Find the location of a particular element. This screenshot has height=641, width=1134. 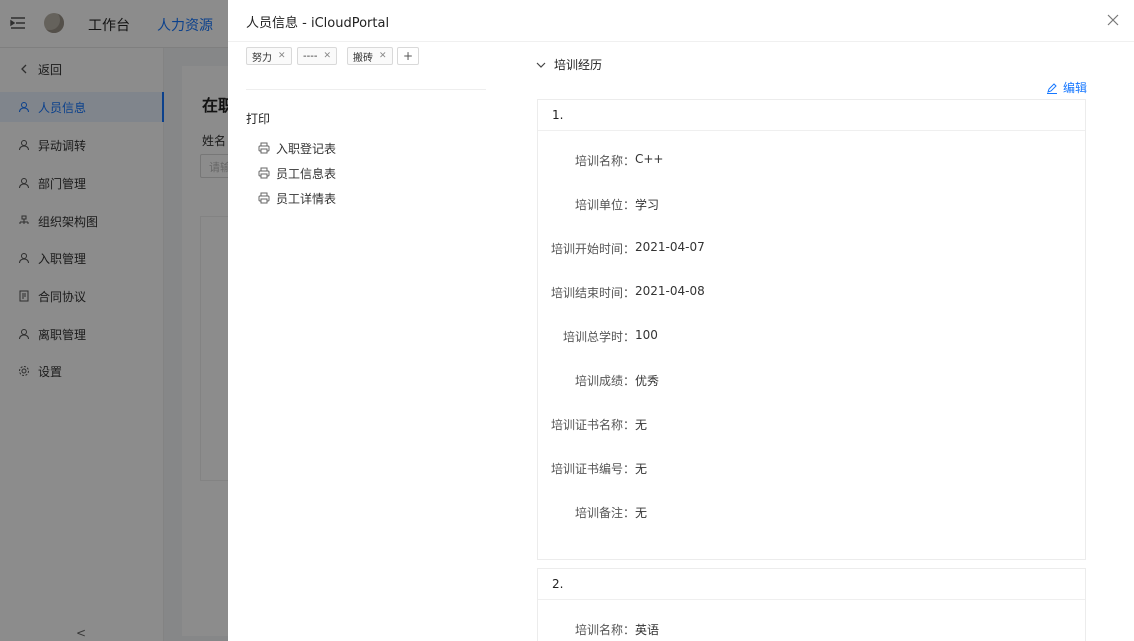

tag-item: ---- ✕ is located at coordinates (317, 56).